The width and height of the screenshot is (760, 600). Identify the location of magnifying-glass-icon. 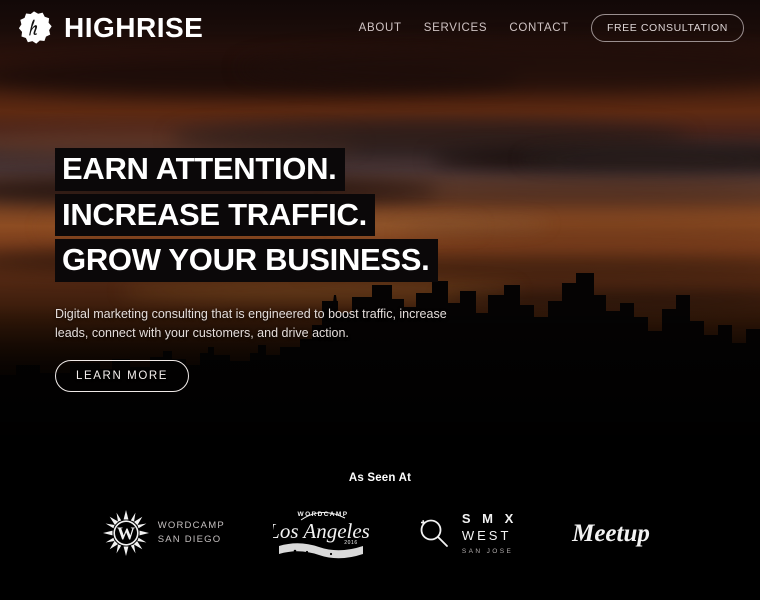
(434, 533).